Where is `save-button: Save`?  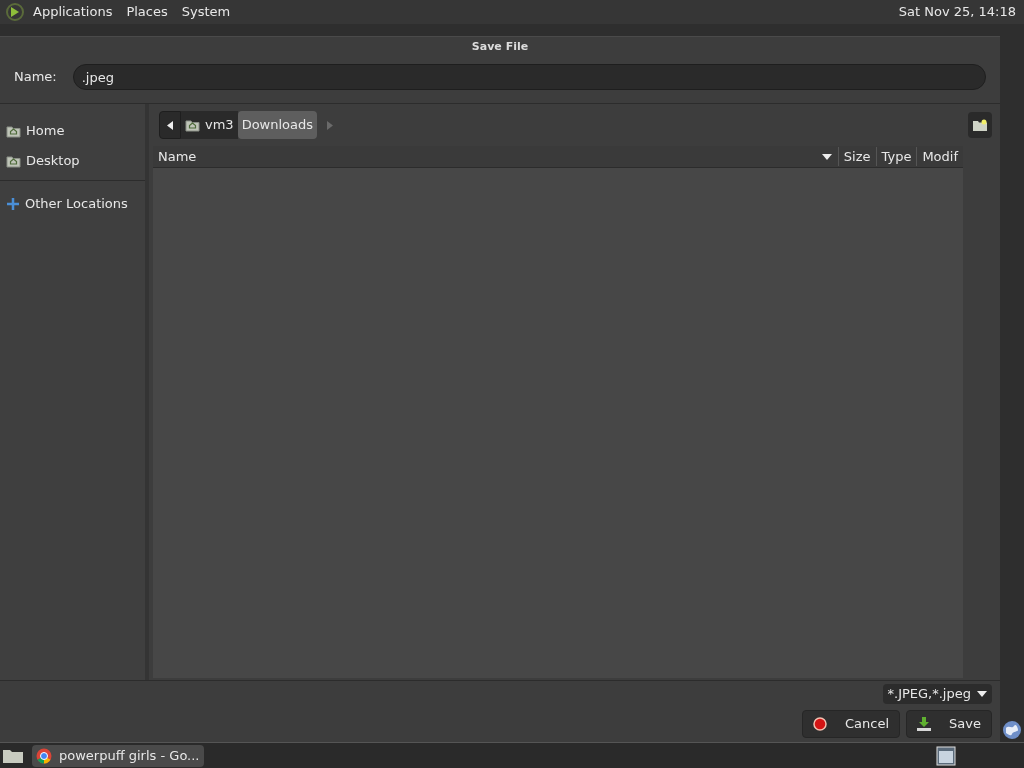 save-button: Save is located at coordinates (949, 724).